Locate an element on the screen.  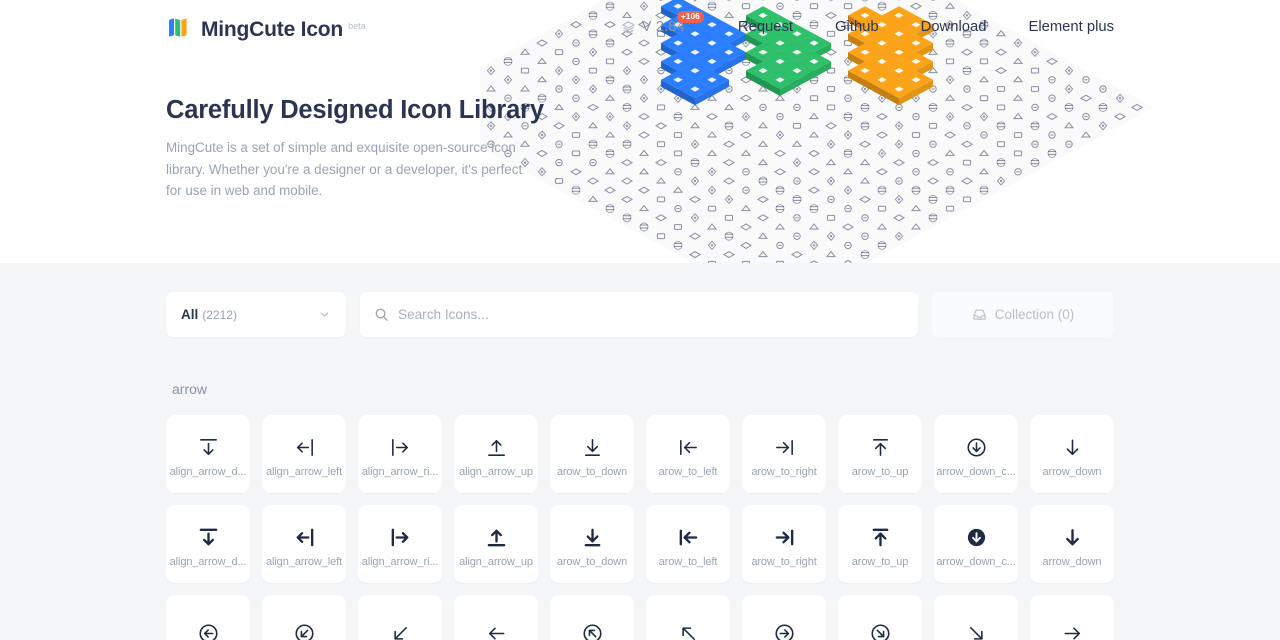
beta-tag: beta is located at coordinates (357, 26).